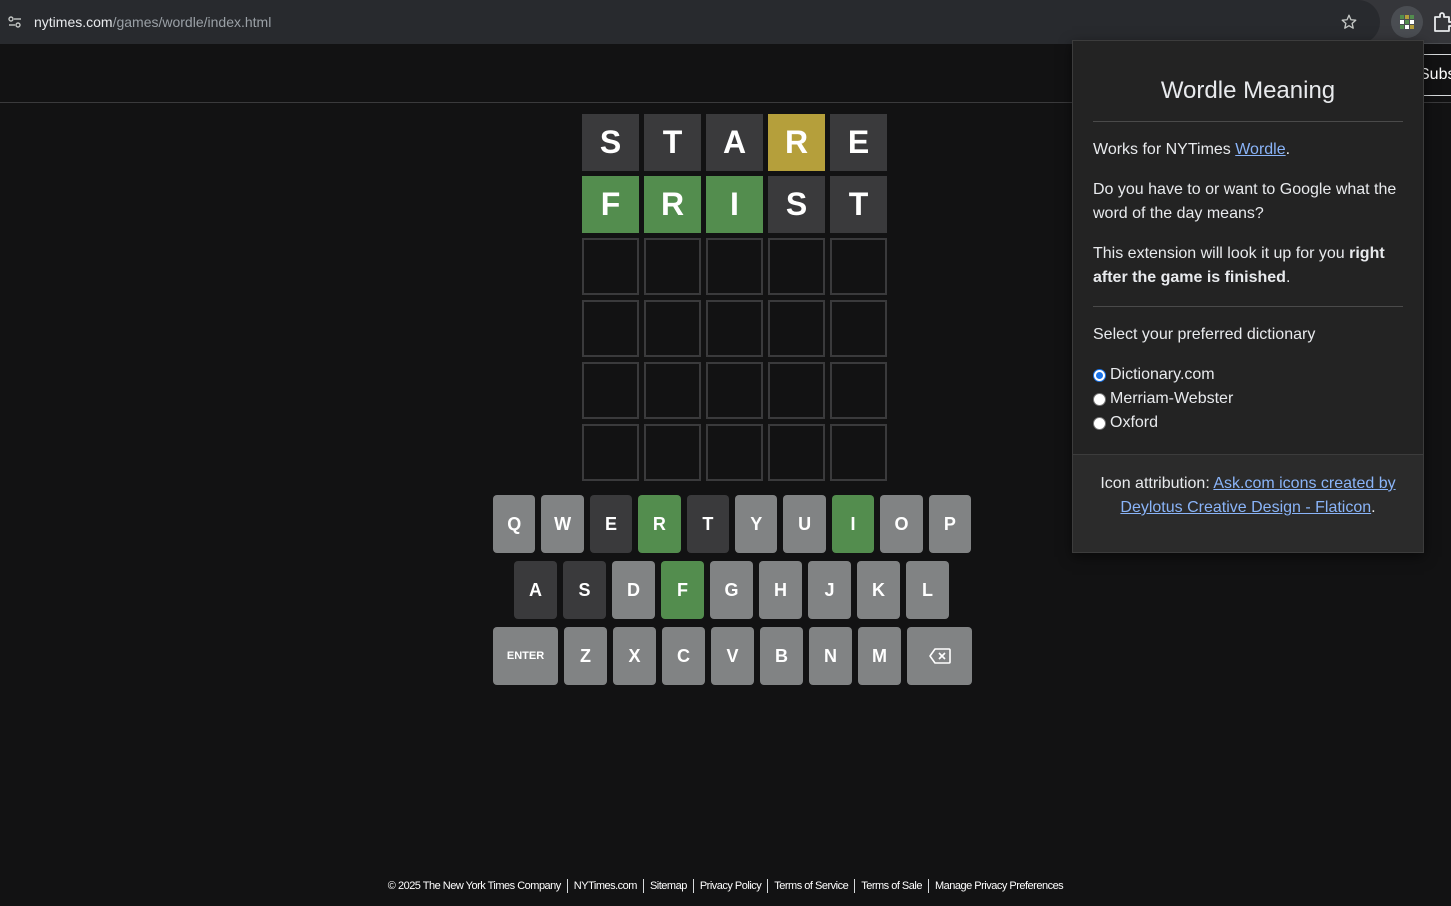 The image size is (1451, 906). What do you see at coordinates (781, 656) in the screenshot?
I see `key-b: B` at bounding box center [781, 656].